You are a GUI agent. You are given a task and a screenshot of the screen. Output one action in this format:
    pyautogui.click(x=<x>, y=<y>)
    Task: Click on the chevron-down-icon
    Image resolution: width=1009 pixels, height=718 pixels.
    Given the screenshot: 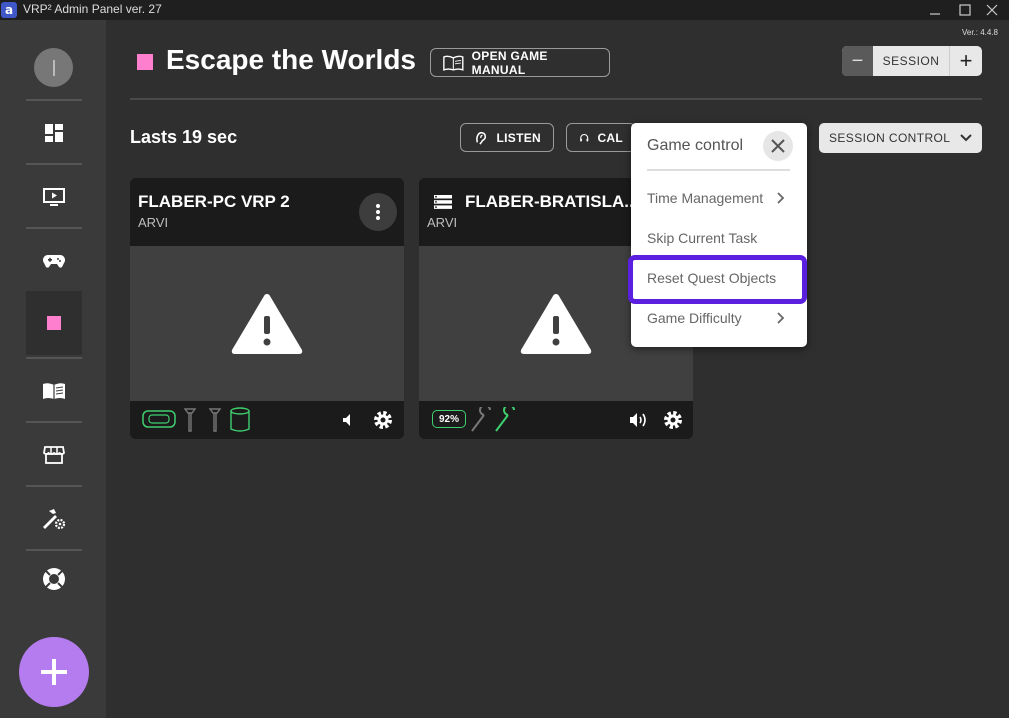 What is the action you would take?
    pyautogui.click(x=966, y=138)
    